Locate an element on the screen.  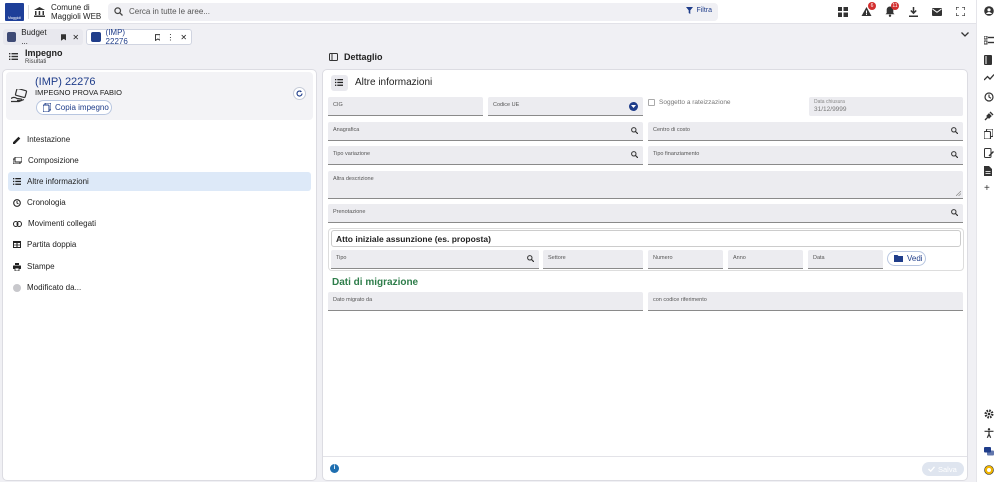
detail-heading: Dettaglio is located at coordinates (363, 57).